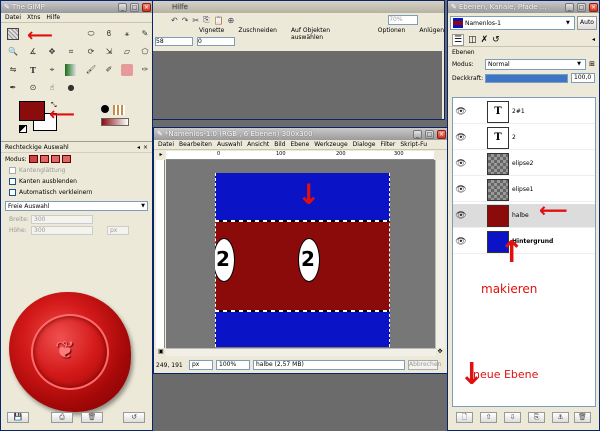 This screenshot has width=600, height=431. Describe the element at coordinates (512, 23) in the screenshot. I see `image-select: Namenlos-1 ▼` at that location.